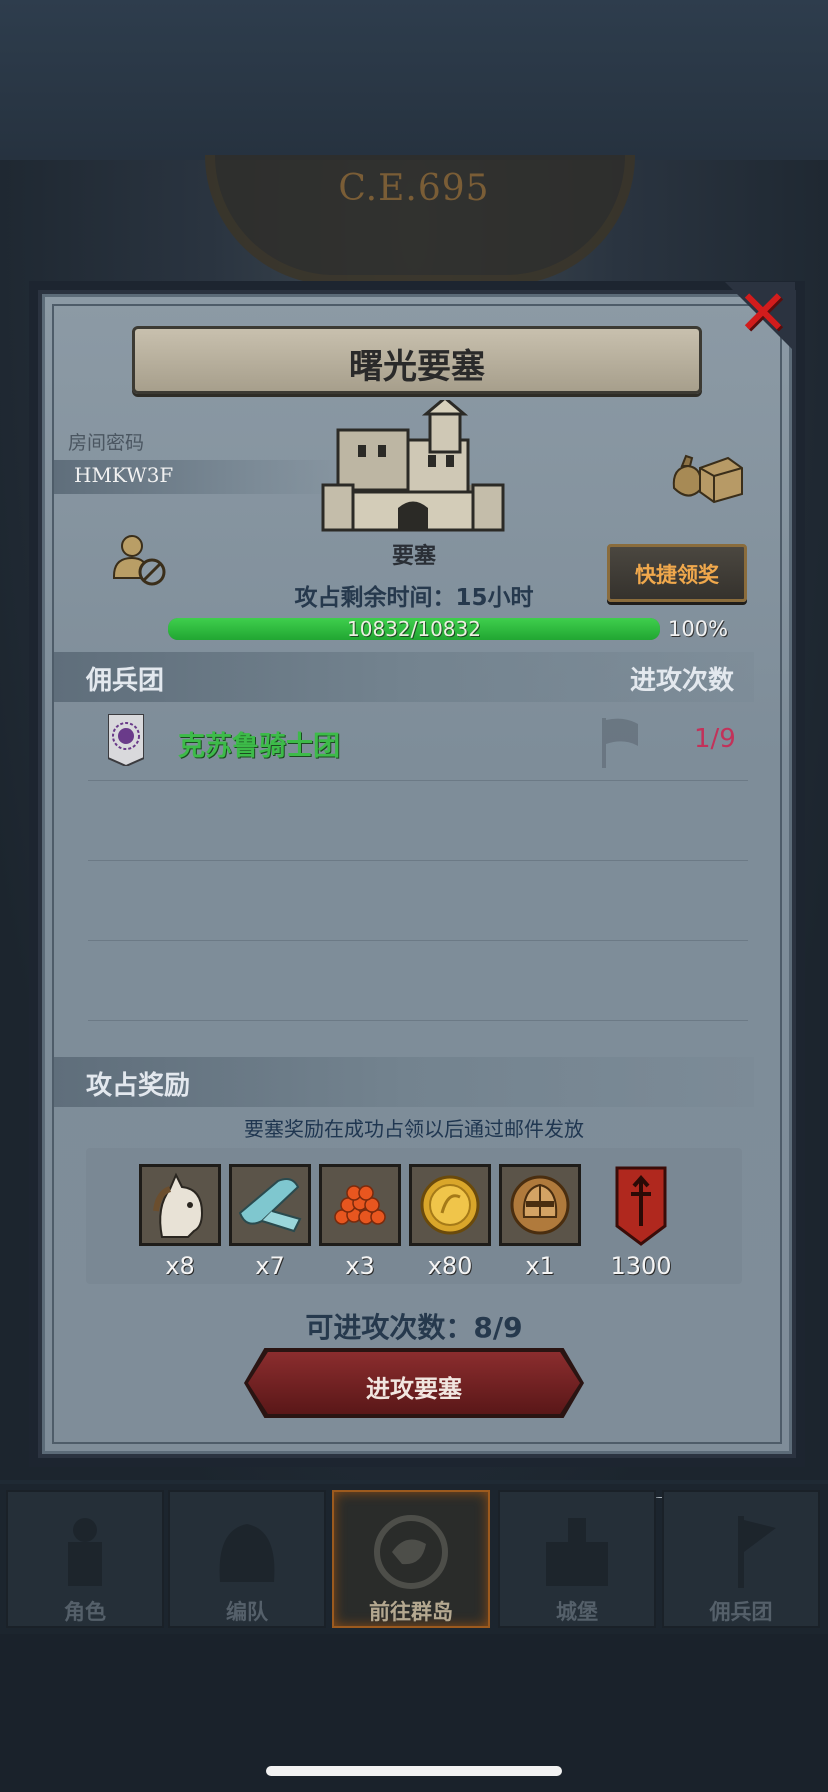 This screenshot has width=828, height=1792. I want to click on helmet-icon, so click(247, 1553).